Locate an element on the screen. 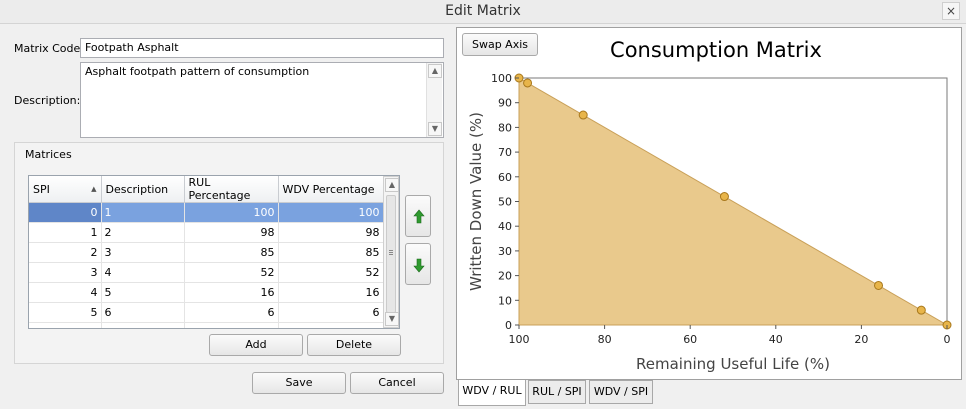 The height and width of the screenshot is (409, 966). cell-wdv-percentage: 98 is located at coordinates (331, 232).